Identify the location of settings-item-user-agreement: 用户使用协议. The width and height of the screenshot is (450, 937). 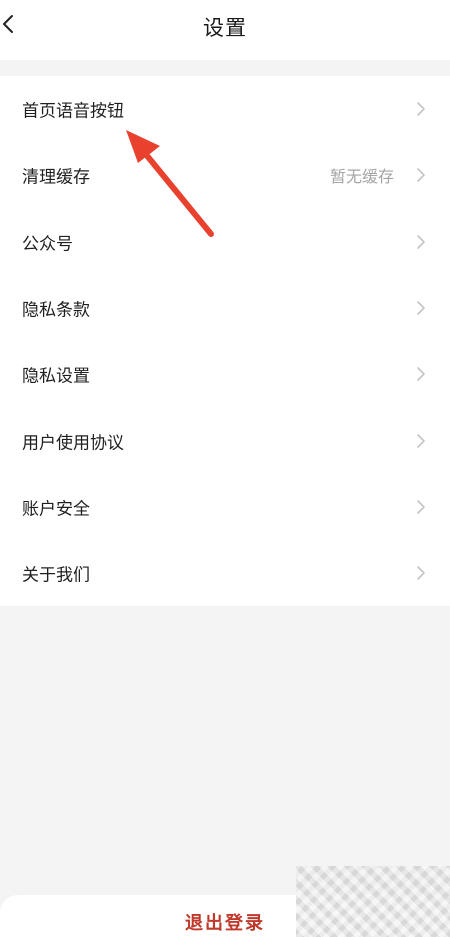
(225, 440).